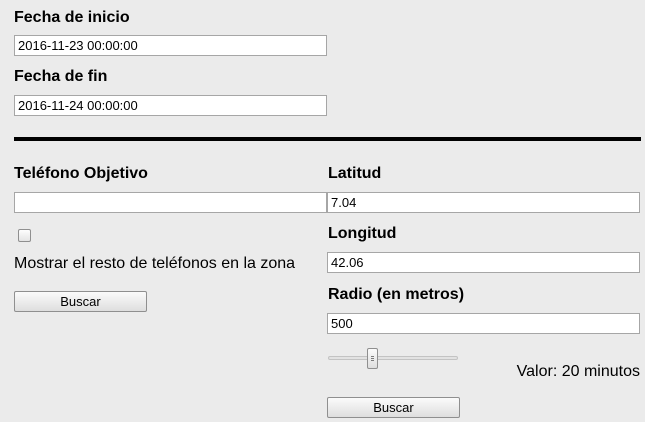 This screenshot has height=422, width=645. Describe the element at coordinates (393, 358) in the screenshot. I see `time-slider-track` at that location.